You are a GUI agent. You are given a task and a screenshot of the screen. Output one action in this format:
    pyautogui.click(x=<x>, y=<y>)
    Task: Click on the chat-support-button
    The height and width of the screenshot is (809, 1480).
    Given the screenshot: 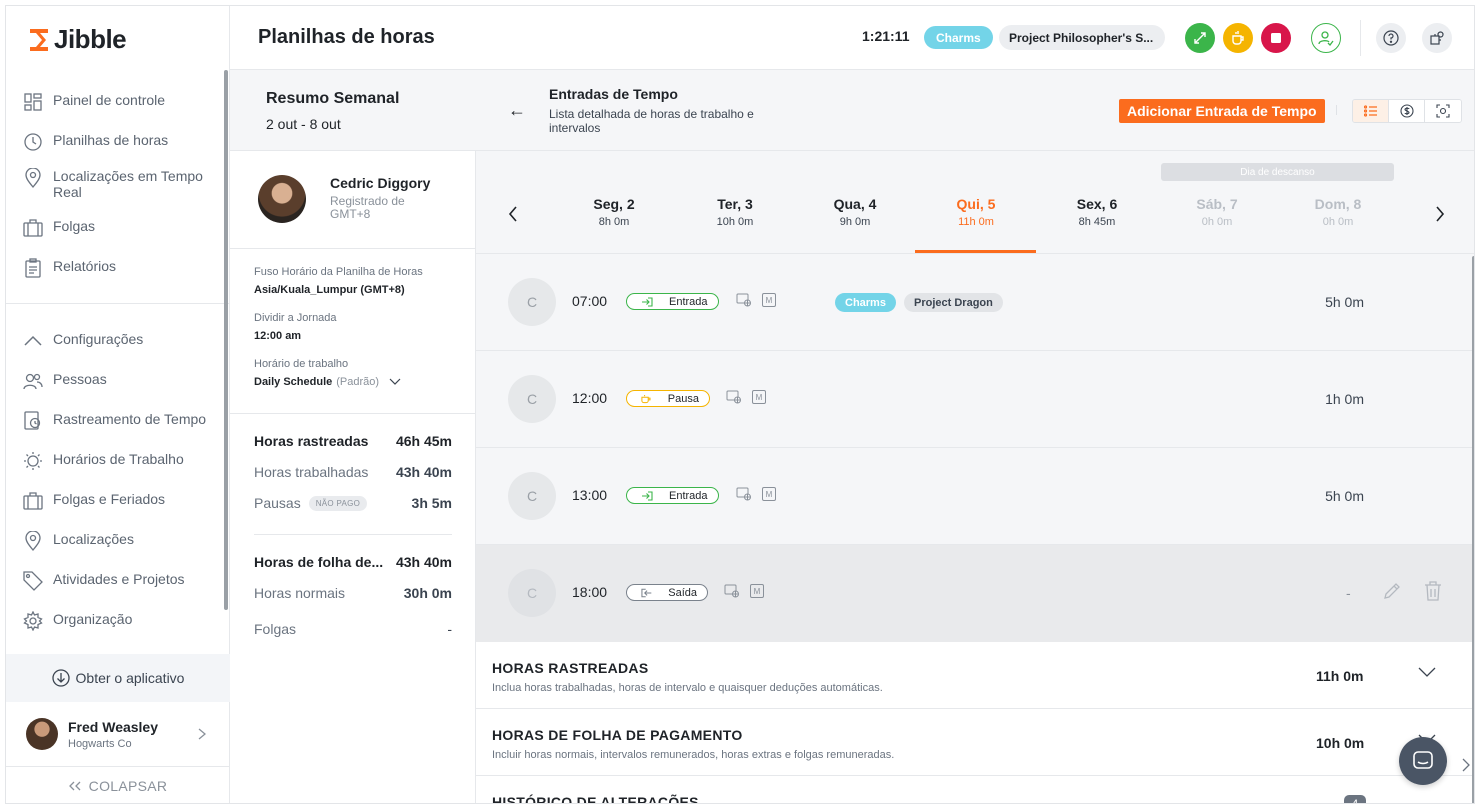 What is the action you would take?
    pyautogui.click(x=1423, y=761)
    